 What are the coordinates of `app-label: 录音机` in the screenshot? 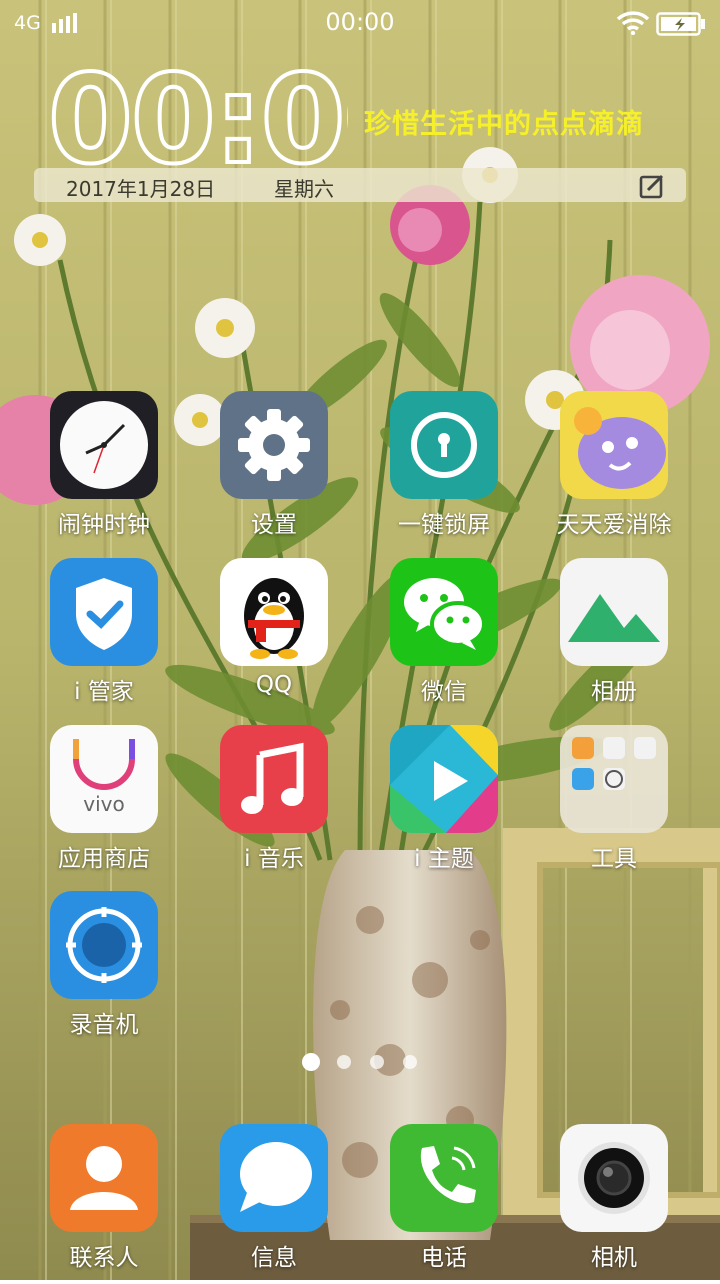 It's located at (104, 1025).